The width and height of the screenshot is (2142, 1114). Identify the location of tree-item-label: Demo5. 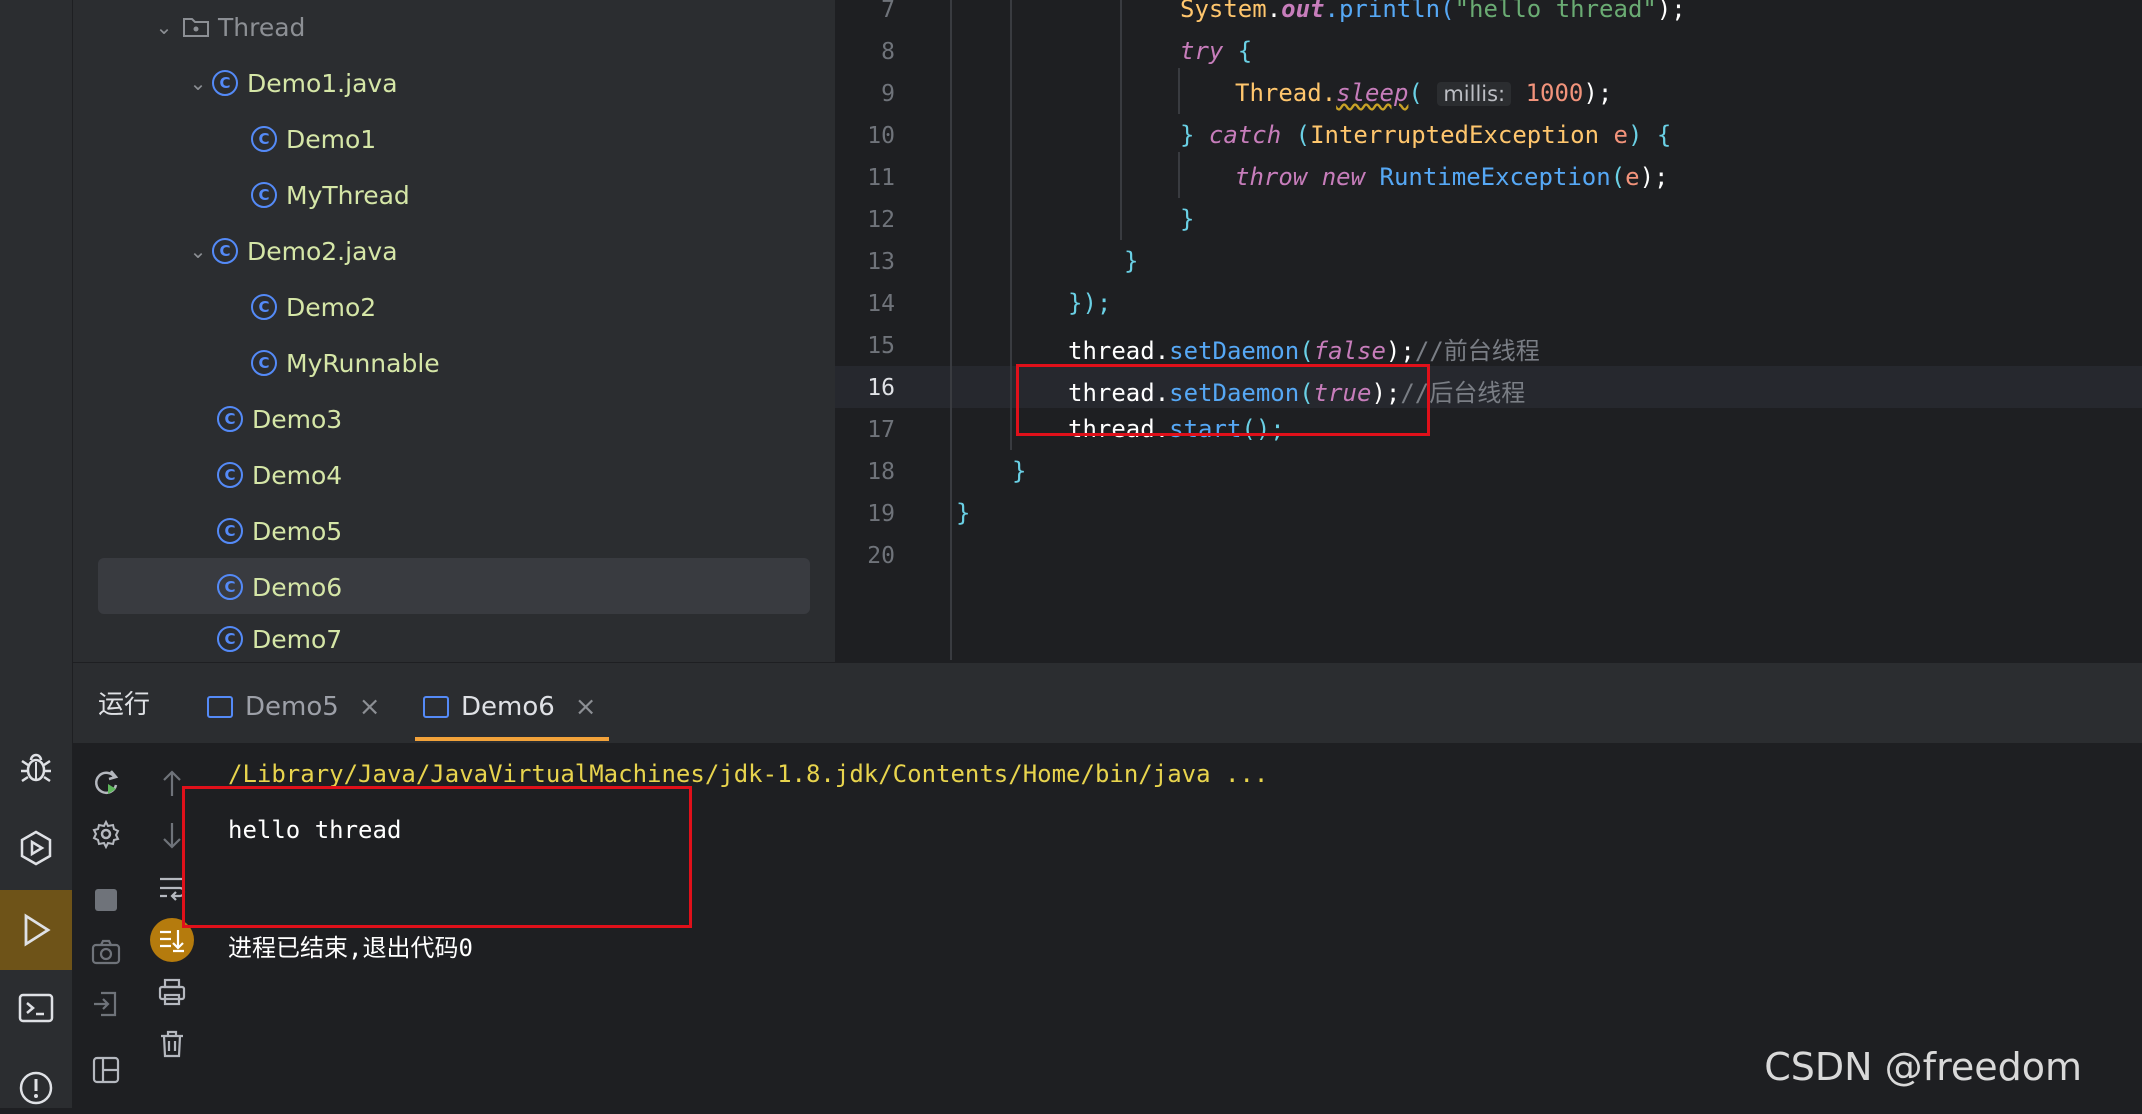
(297, 531).